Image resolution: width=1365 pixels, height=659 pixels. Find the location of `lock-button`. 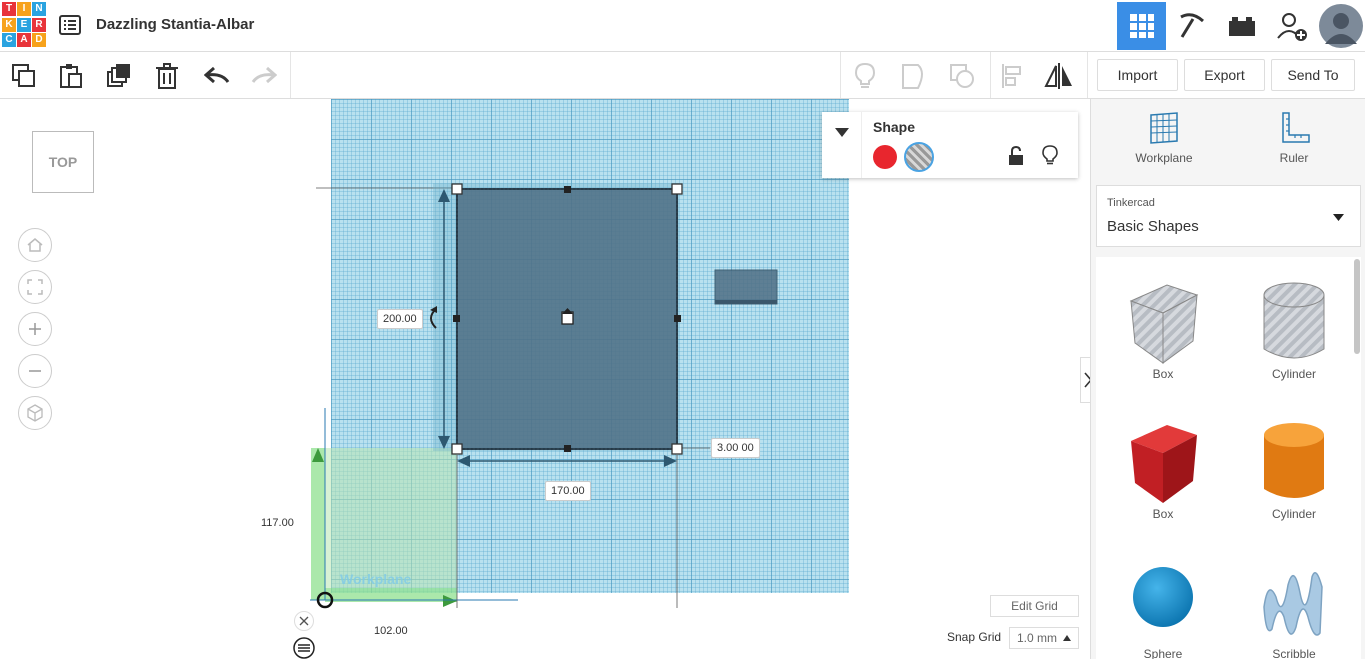

lock-button is located at coordinates (1016, 158).